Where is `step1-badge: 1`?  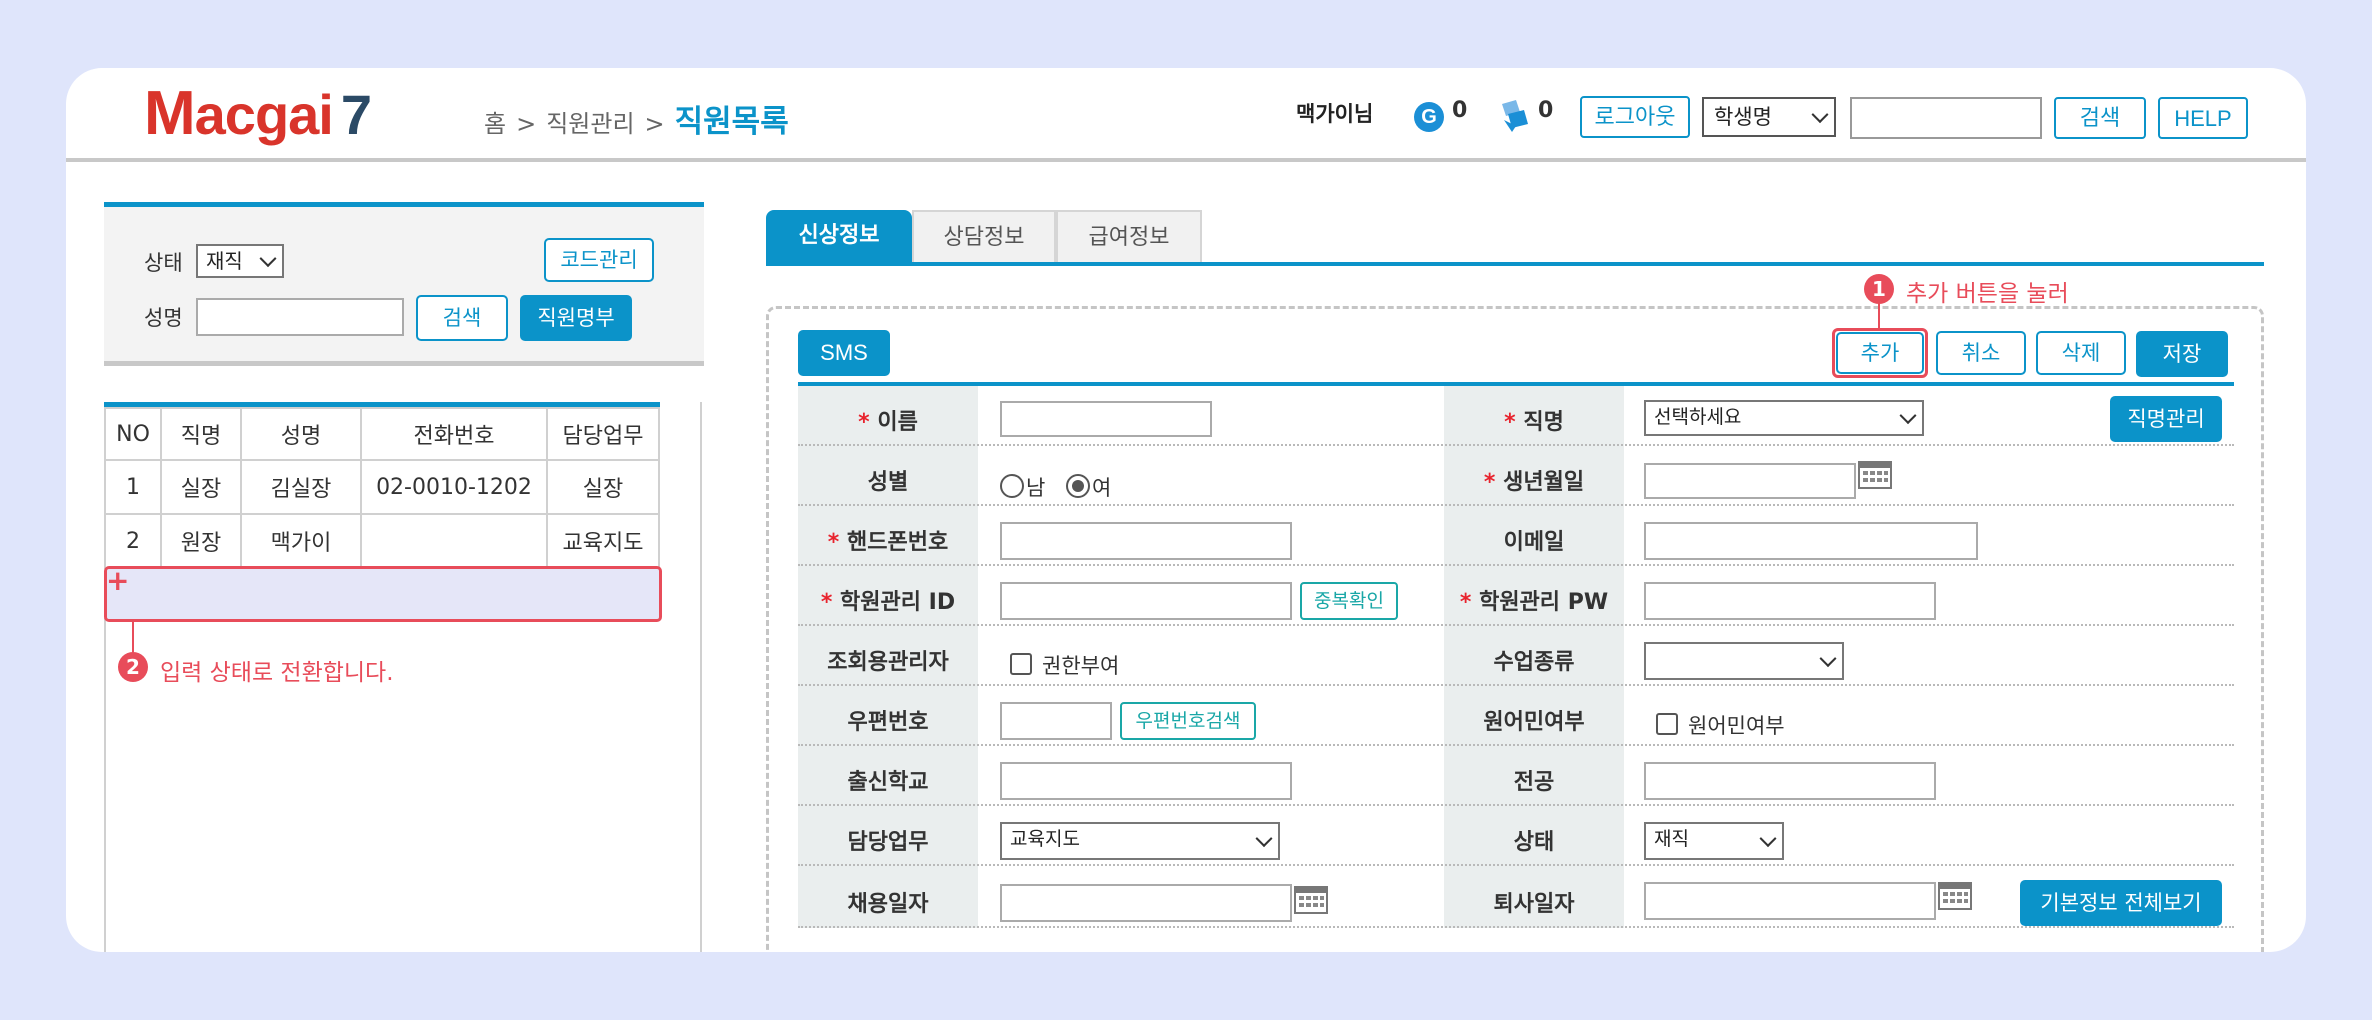
step1-badge: 1 is located at coordinates (1879, 289).